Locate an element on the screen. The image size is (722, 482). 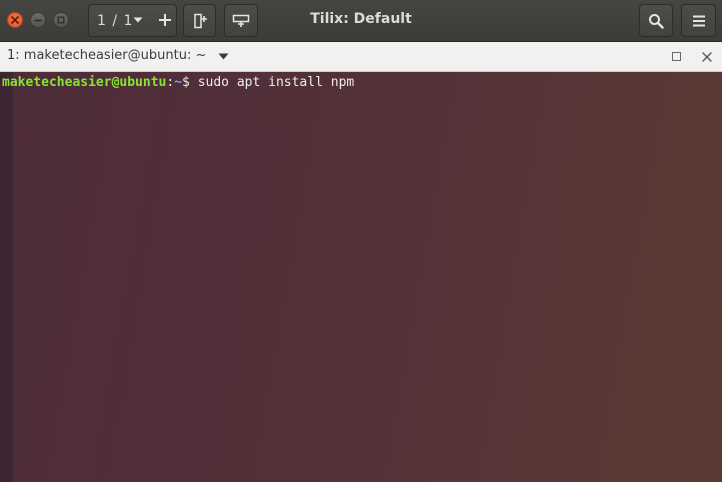
menu-button is located at coordinates (698, 20).